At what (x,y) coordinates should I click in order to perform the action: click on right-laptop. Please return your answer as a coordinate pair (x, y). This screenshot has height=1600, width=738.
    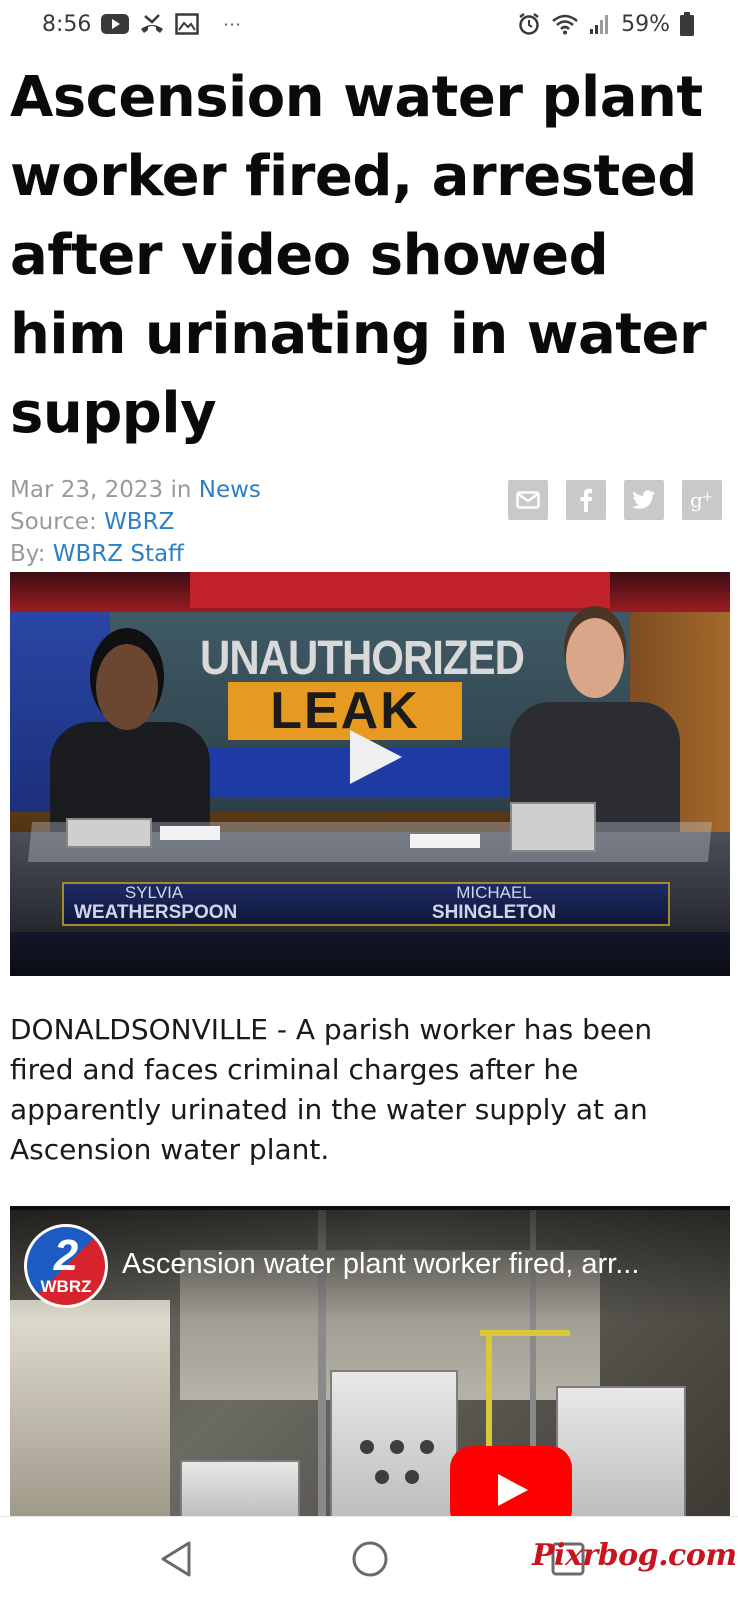
    Looking at the image, I should click on (553, 827).